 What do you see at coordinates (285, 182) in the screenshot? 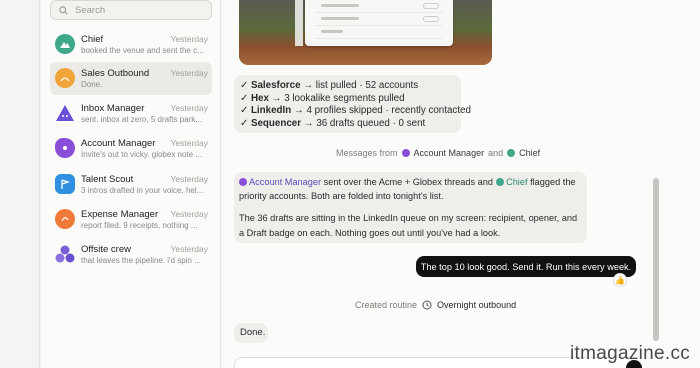
I see `mention-account-manager: Account Manager` at bounding box center [285, 182].